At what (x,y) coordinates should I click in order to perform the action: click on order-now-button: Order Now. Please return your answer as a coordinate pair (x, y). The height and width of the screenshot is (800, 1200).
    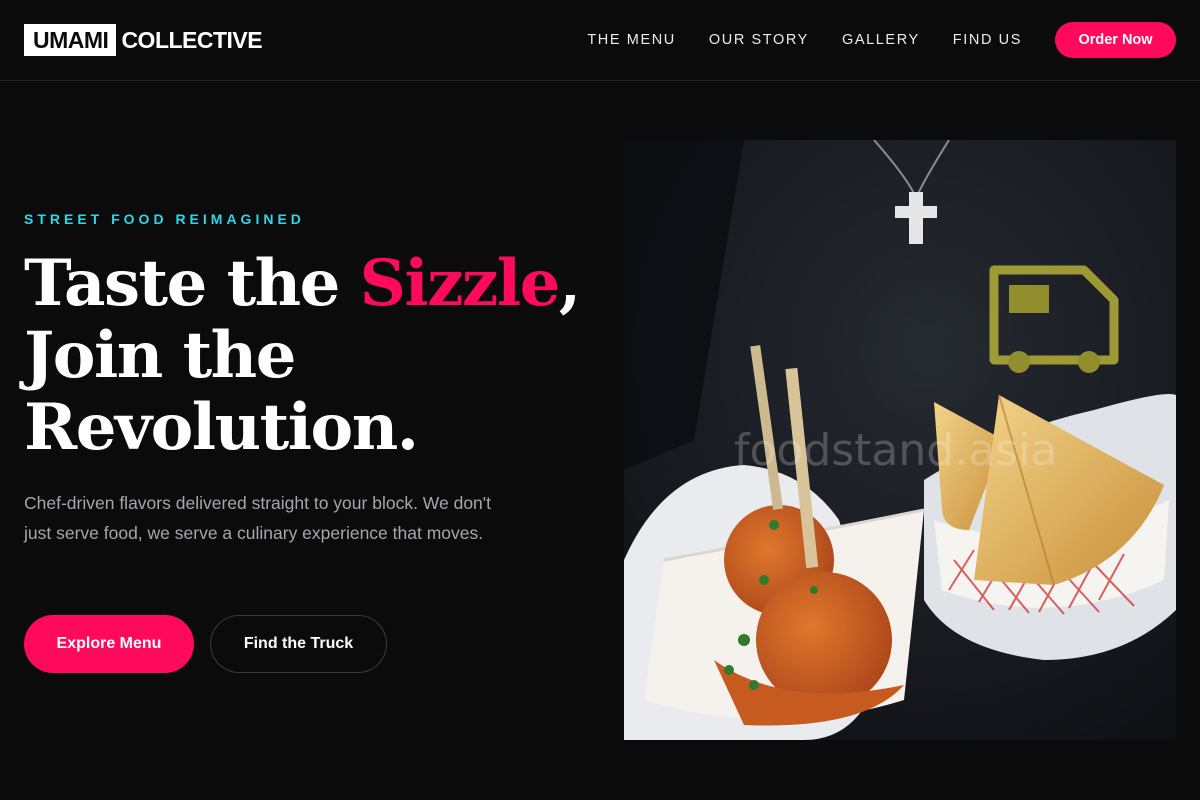
    Looking at the image, I should click on (1115, 40).